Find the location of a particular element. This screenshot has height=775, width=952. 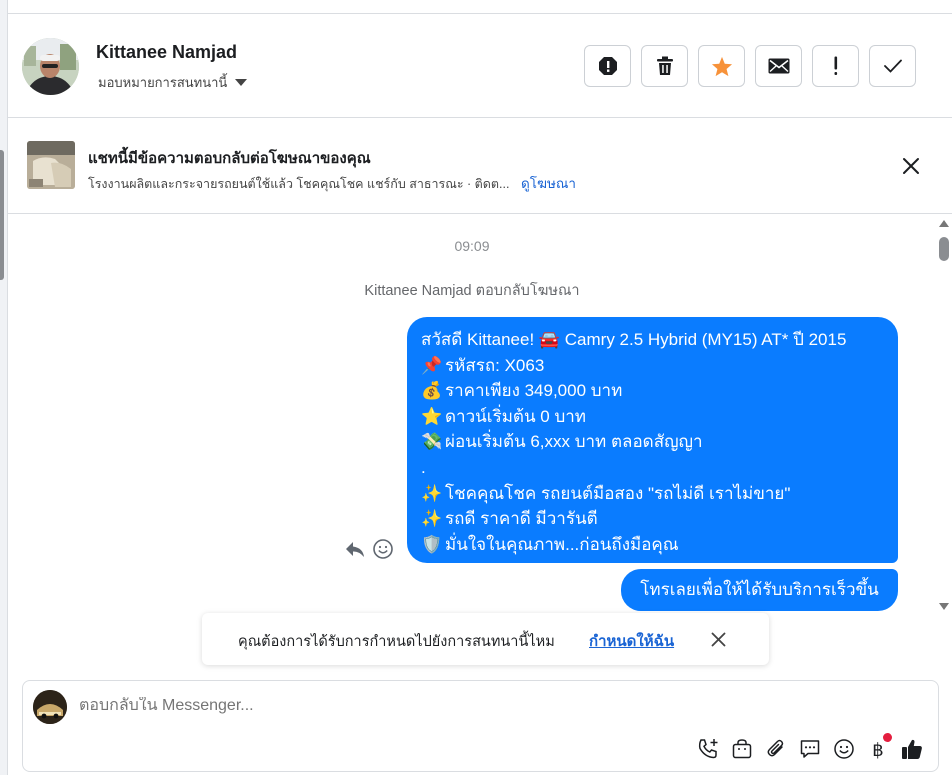

assign-to-me-link: กำหนดให้ฉัน is located at coordinates (631, 641).